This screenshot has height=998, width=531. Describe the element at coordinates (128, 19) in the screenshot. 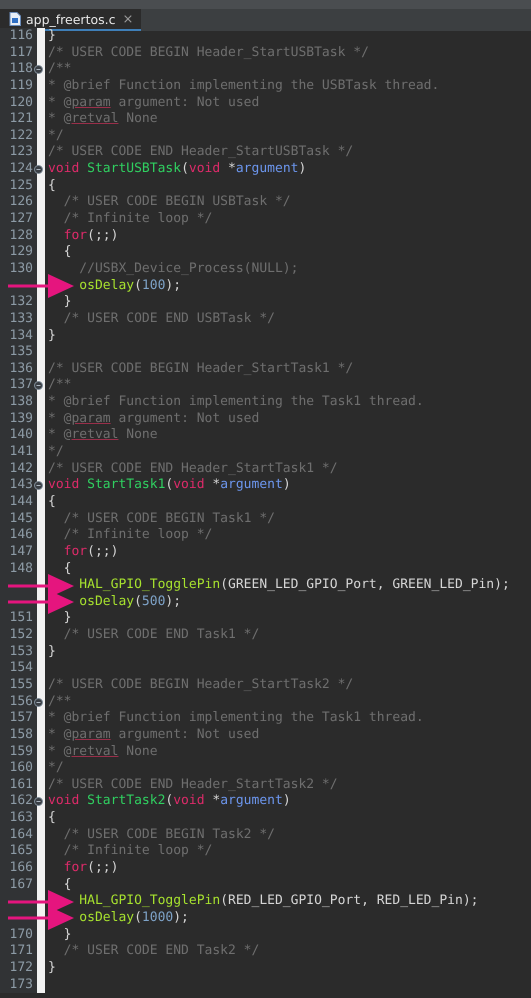

I see `close-button: ×` at that location.